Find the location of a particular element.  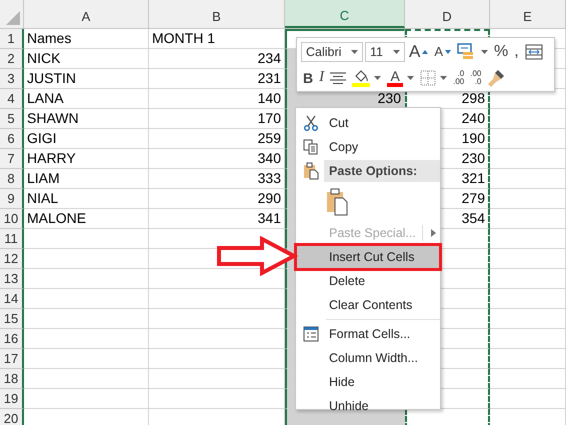

italic-button: I is located at coordinates (321, 78).